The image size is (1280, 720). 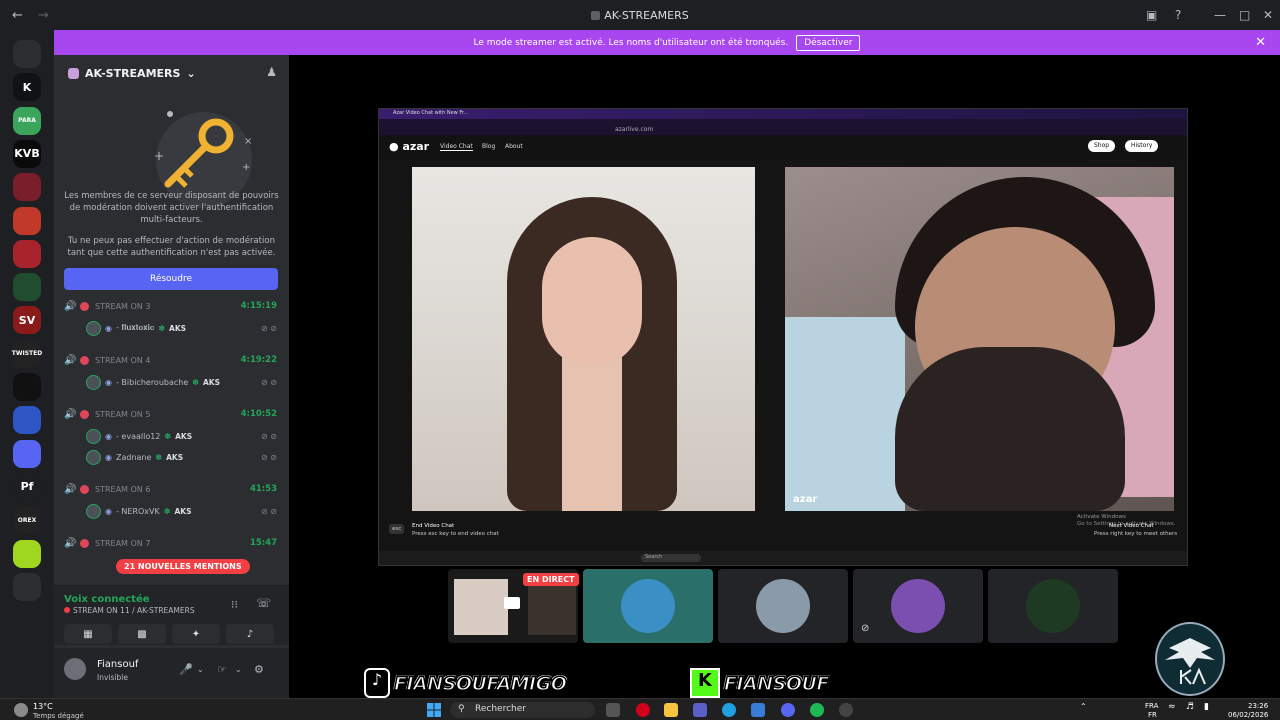 What do you see at coordinates (27, 320) in the screenshot?
I see `server-icon-8: SV` at bounding box center [27, 320].